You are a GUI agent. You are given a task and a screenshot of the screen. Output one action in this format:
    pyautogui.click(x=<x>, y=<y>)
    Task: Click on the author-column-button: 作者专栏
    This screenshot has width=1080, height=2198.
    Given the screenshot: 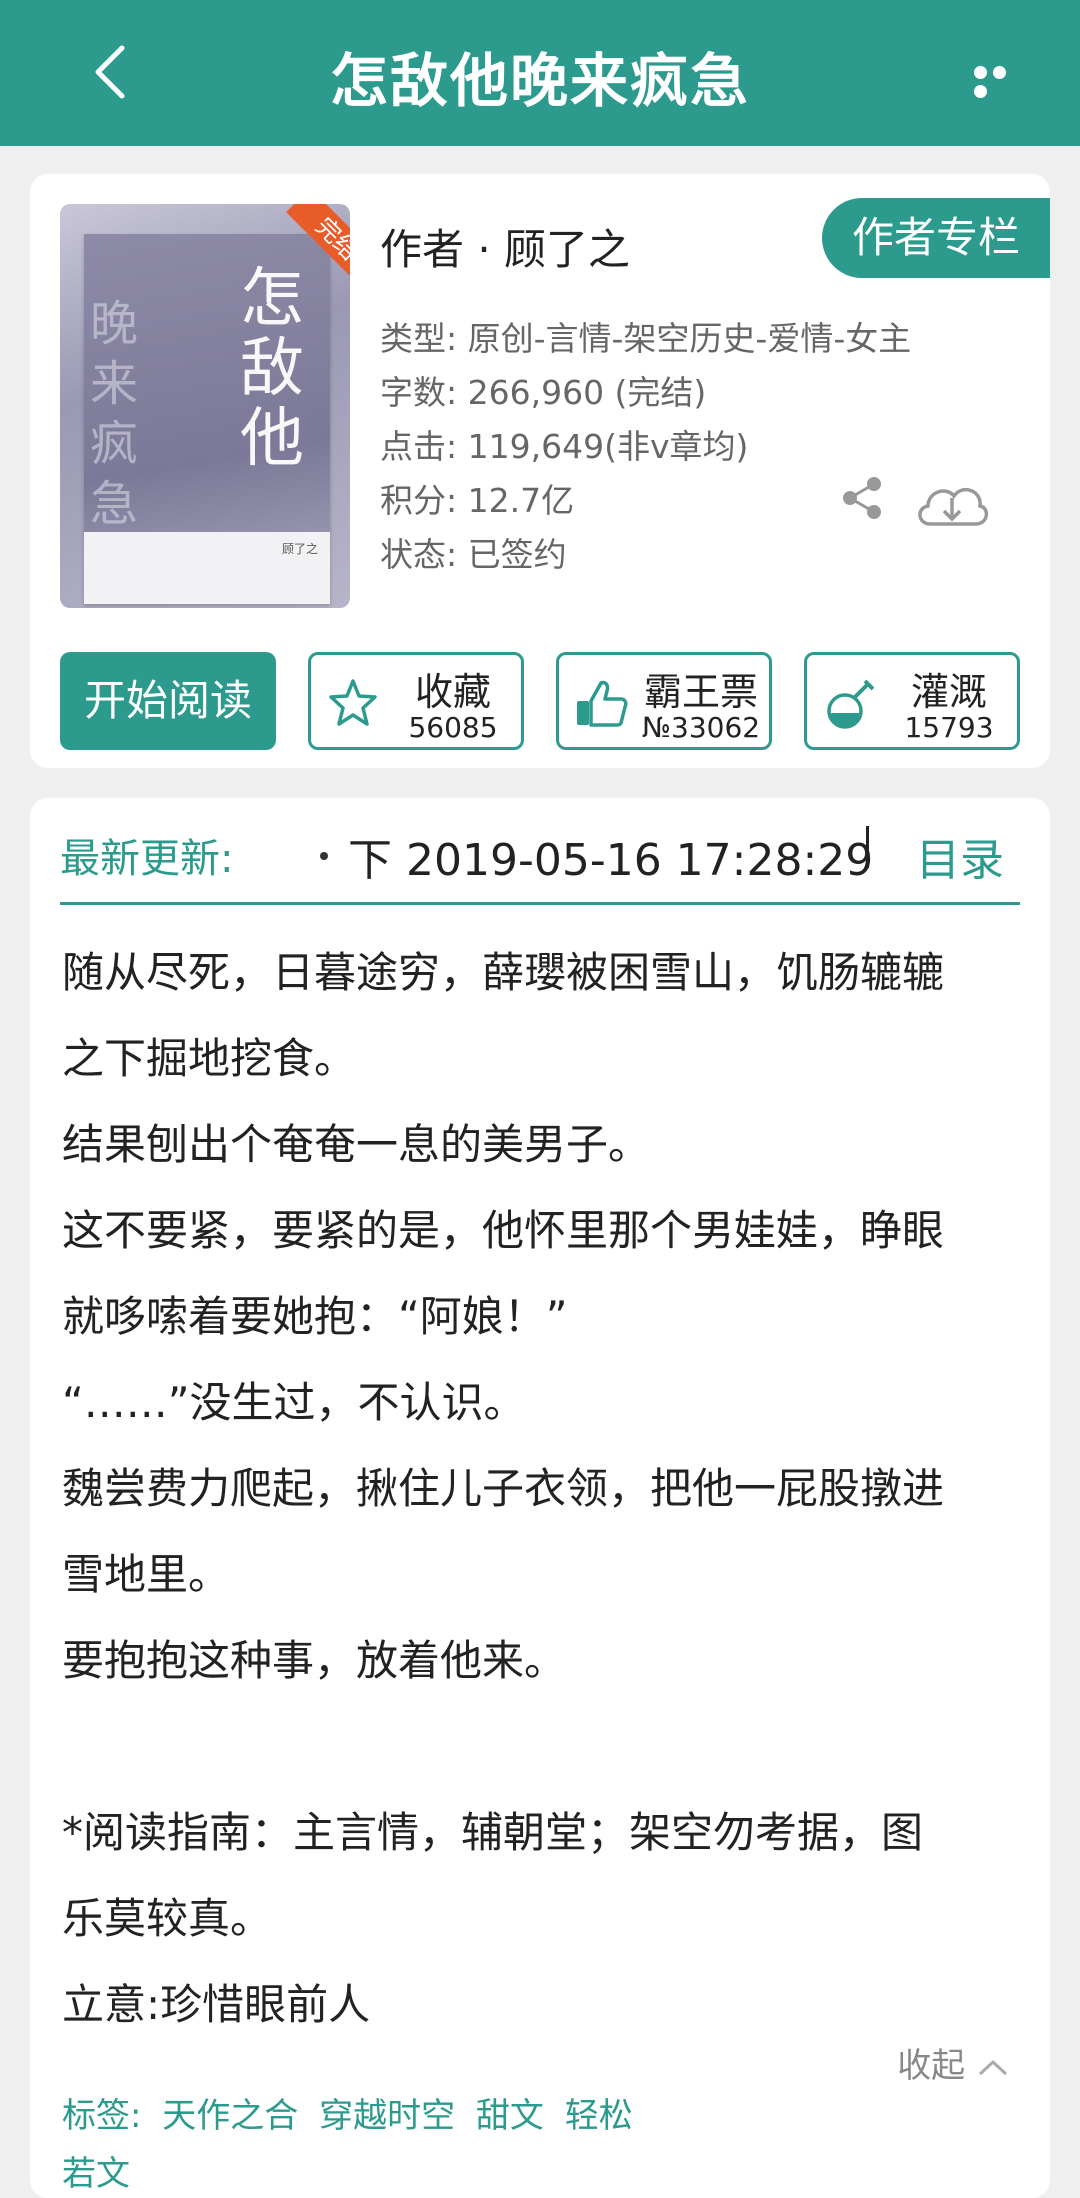 What is the action you would take?
    pyautogui.click(x=936, y=238)
    